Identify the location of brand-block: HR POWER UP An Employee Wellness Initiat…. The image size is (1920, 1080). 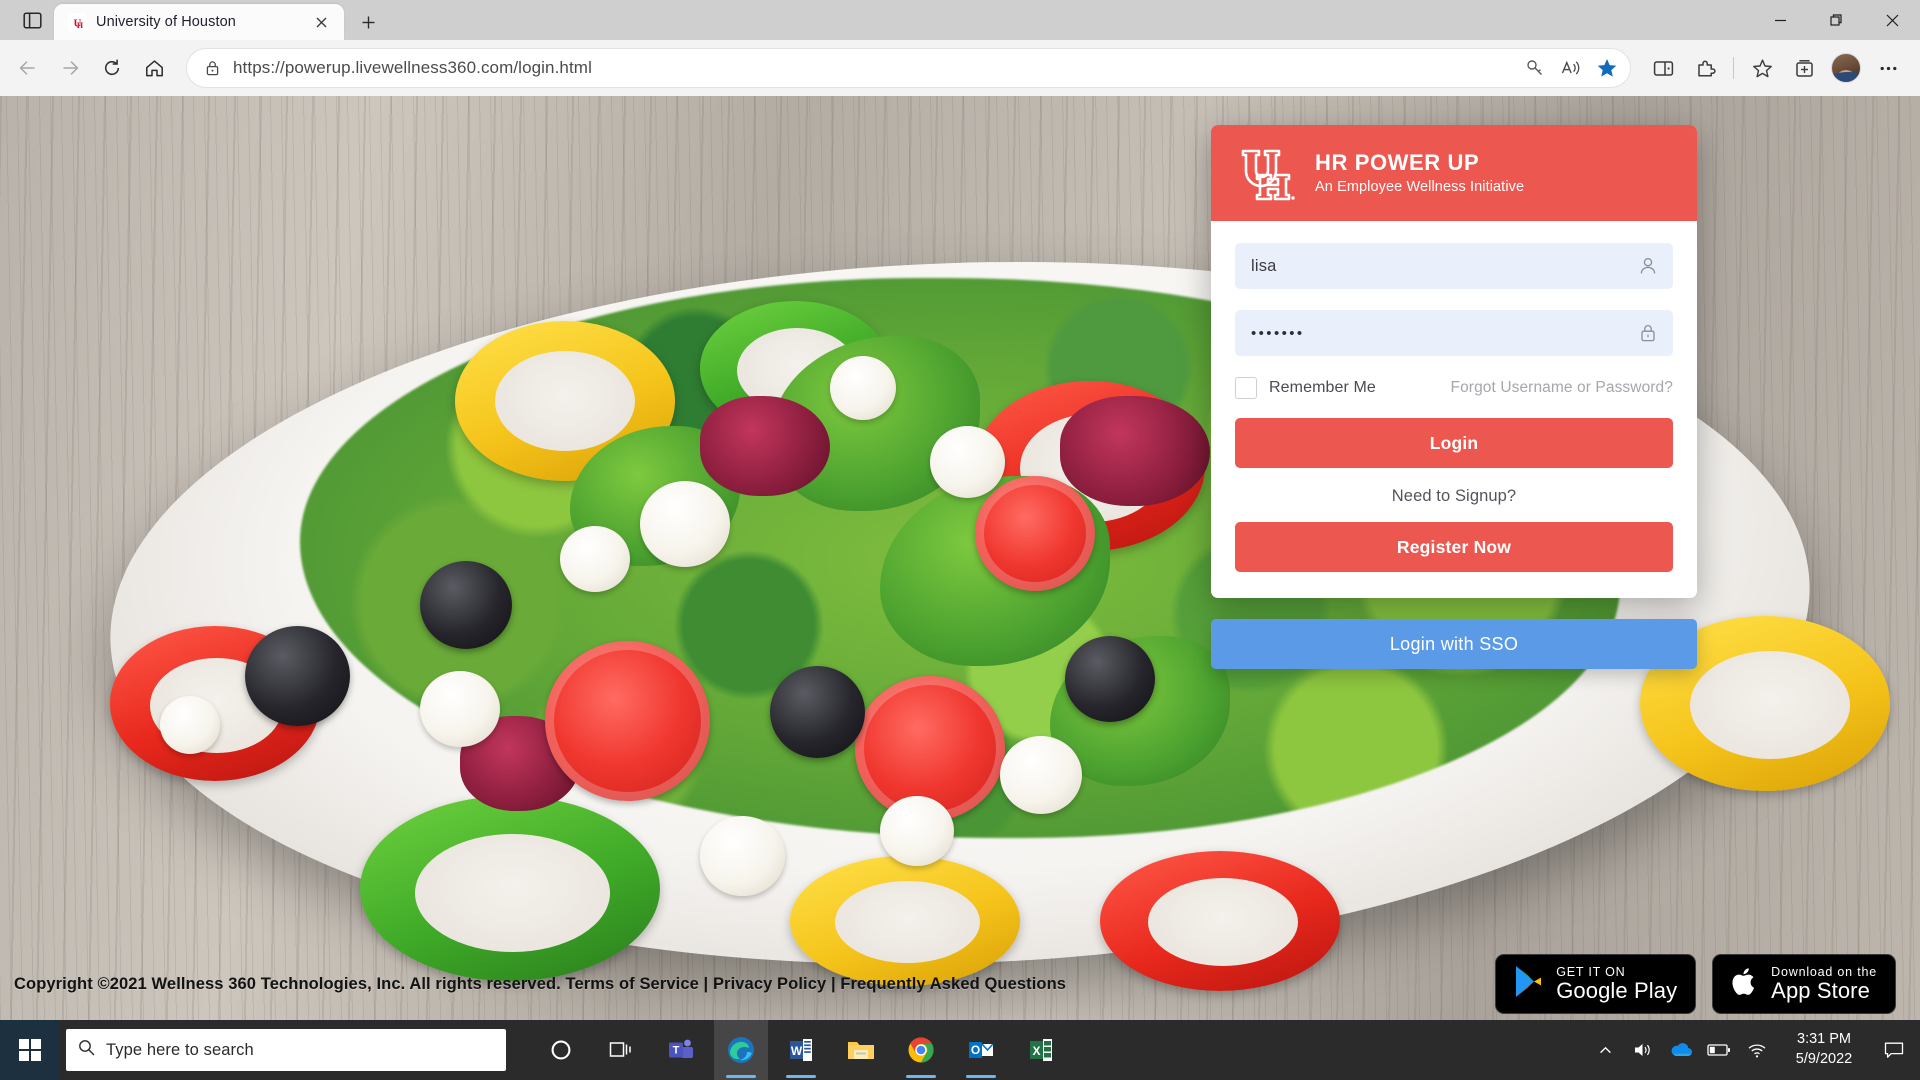
(1420, 172).